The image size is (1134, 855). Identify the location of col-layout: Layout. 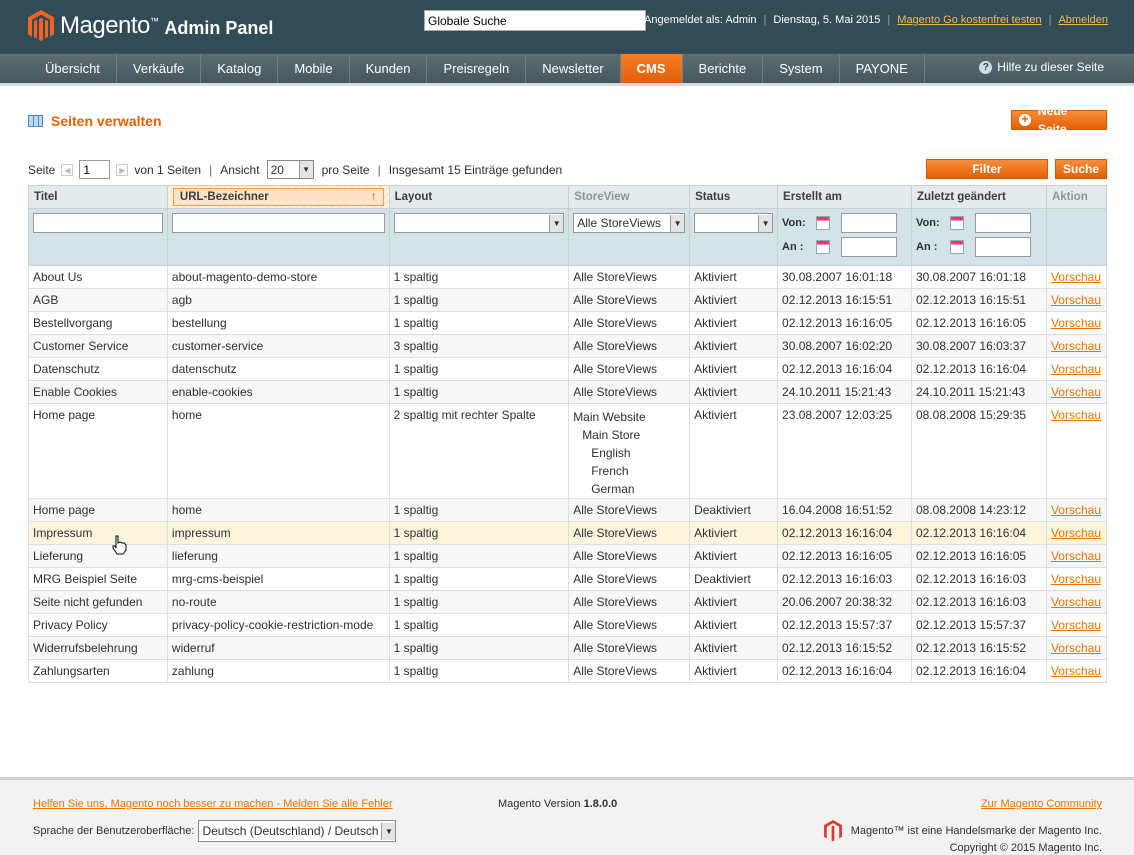
(479, 197).